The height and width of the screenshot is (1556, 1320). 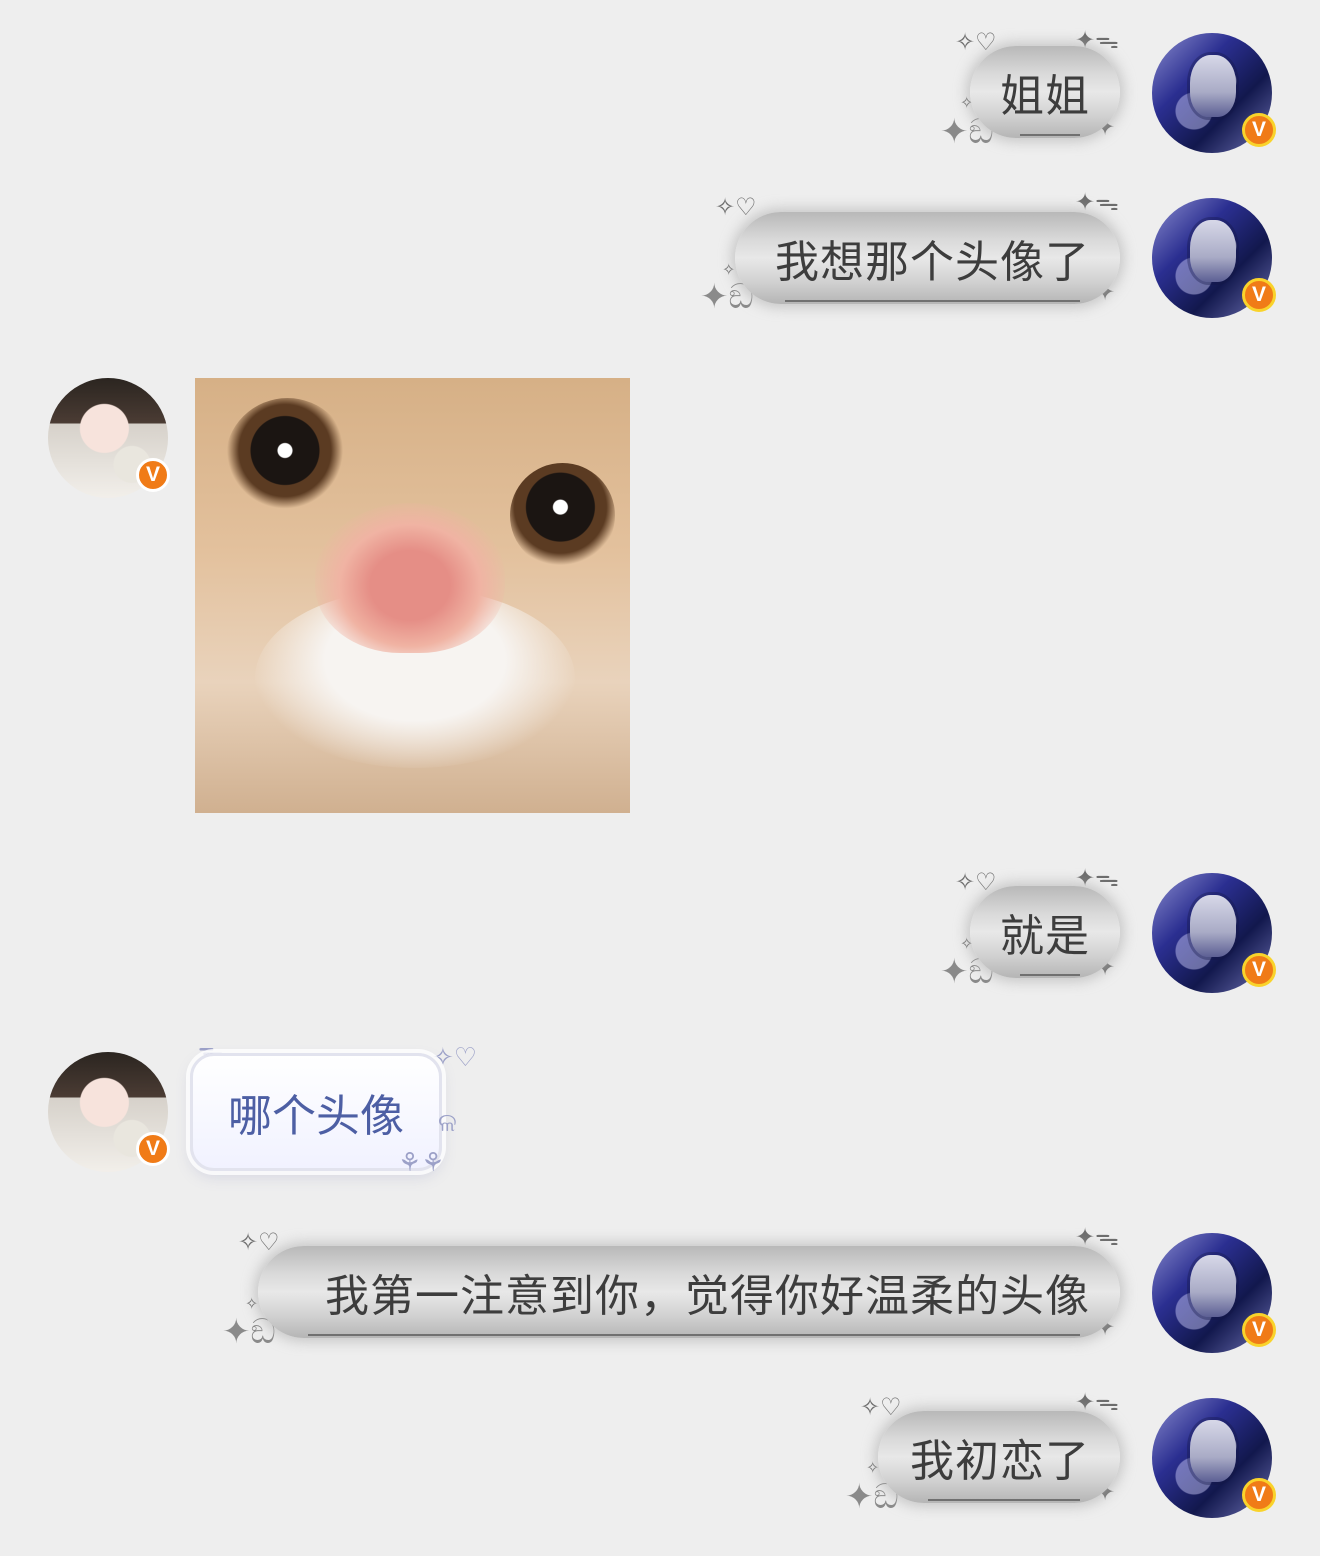 I want to click on message-text: 我初恋了, so click(x=1000, y=1461).